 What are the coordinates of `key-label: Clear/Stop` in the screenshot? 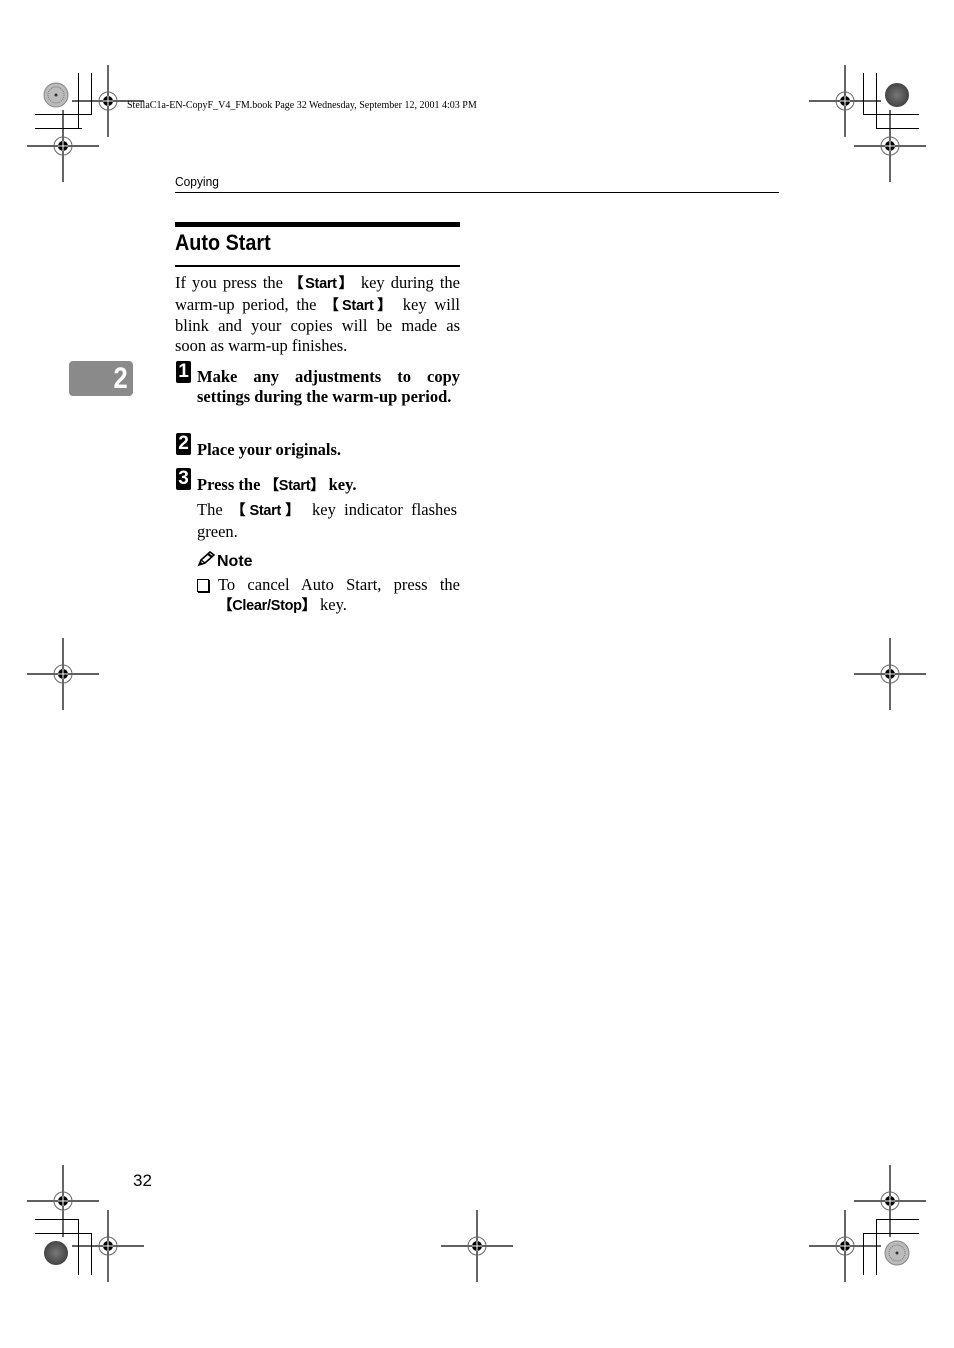 It's located at (267, 605).